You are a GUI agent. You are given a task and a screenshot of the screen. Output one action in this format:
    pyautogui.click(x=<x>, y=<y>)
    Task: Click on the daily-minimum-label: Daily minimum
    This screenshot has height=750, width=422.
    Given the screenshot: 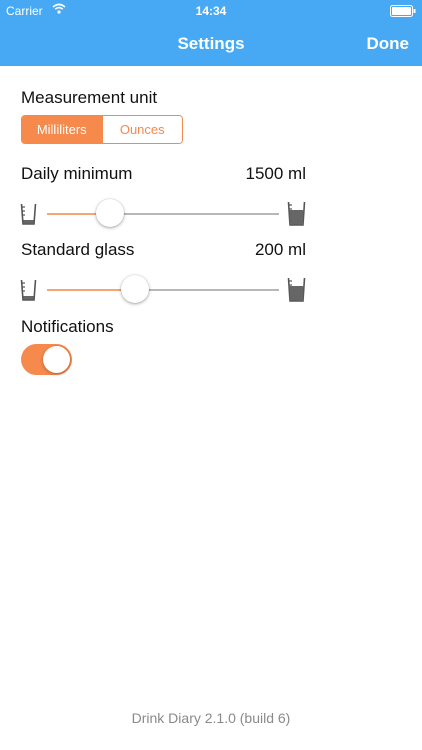 What is the action you would take?
    pyautogui.click(x=77, y=173)
    